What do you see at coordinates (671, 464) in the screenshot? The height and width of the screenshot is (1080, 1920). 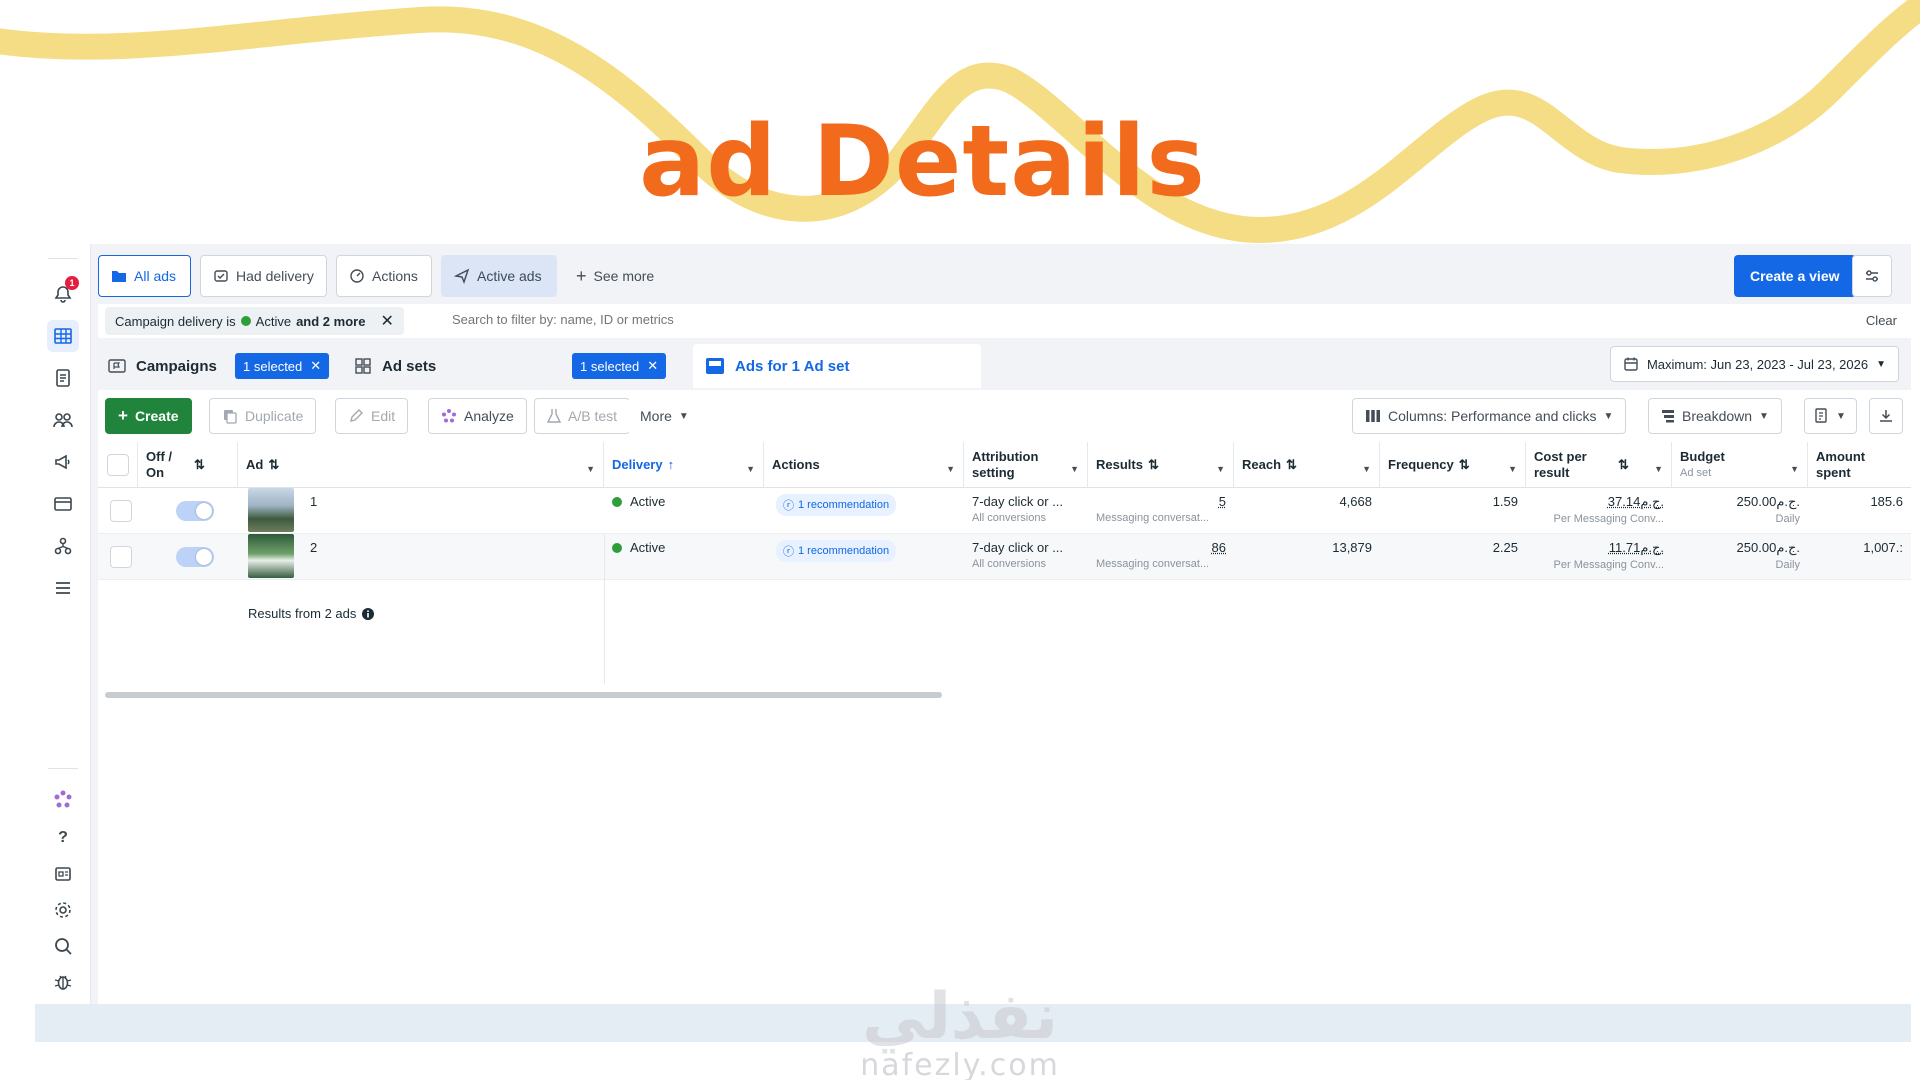 I see `sort-up-icon: ↑` at bounding box center [671, 464].